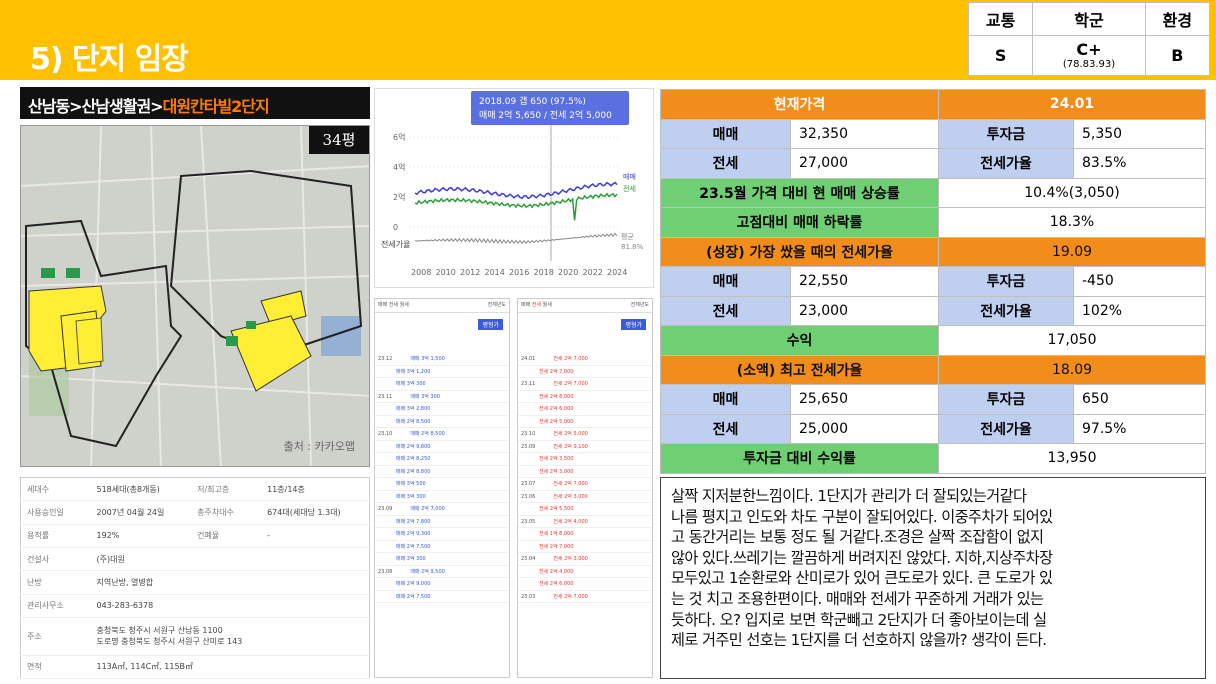  What do you see at coordinates (141, 512) in the screenshot?
I see `info-value: 2007년 04월 24일` at bounding box center [141, 512].